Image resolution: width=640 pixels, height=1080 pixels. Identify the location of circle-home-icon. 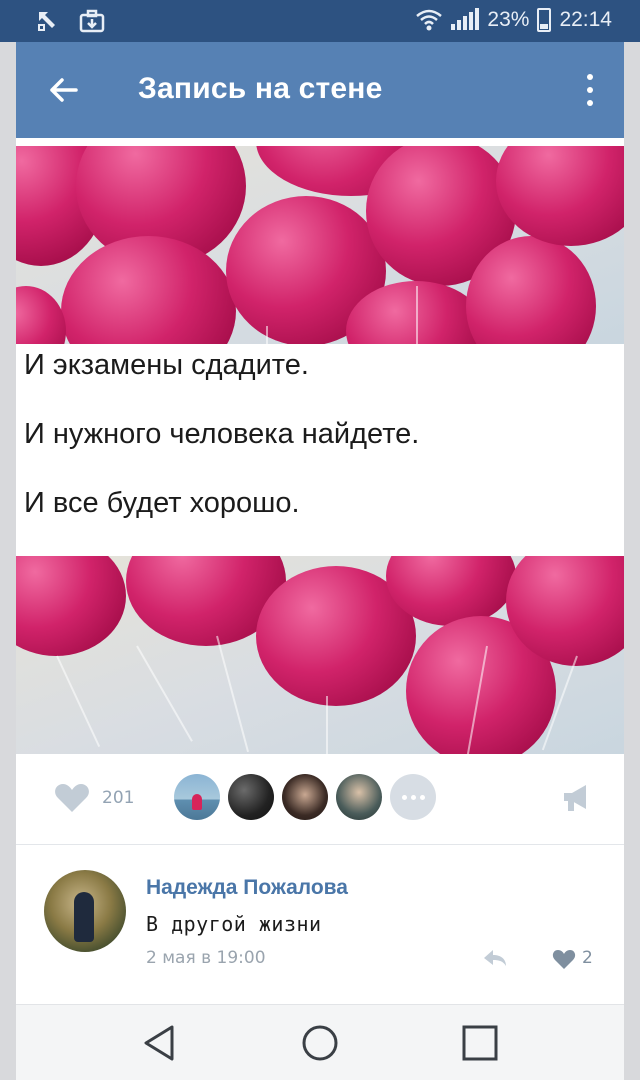
(320, 1043).